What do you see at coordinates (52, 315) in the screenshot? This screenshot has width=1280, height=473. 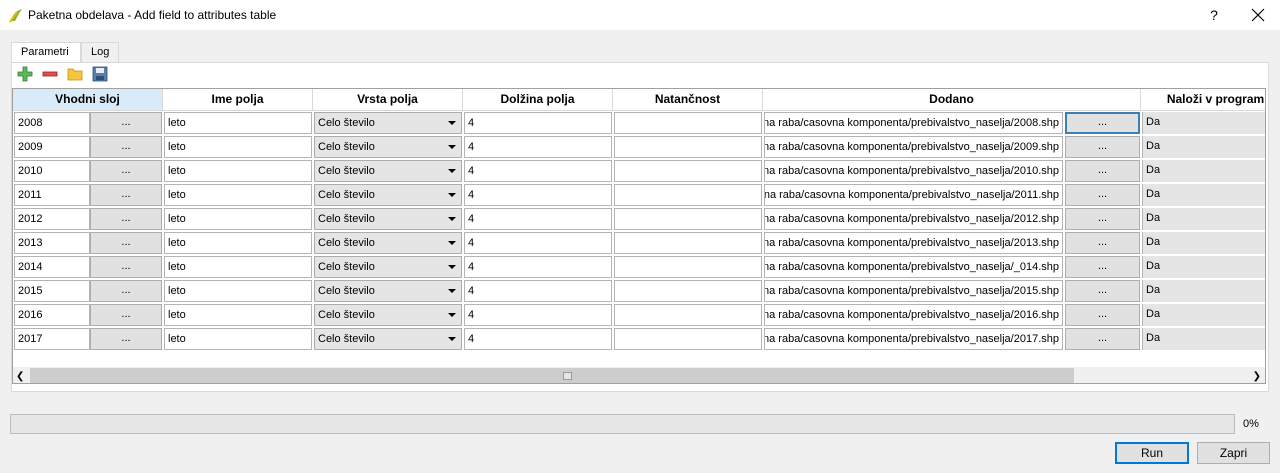 I see `input-layer-field: 2016` at bounding box center [52, 315].